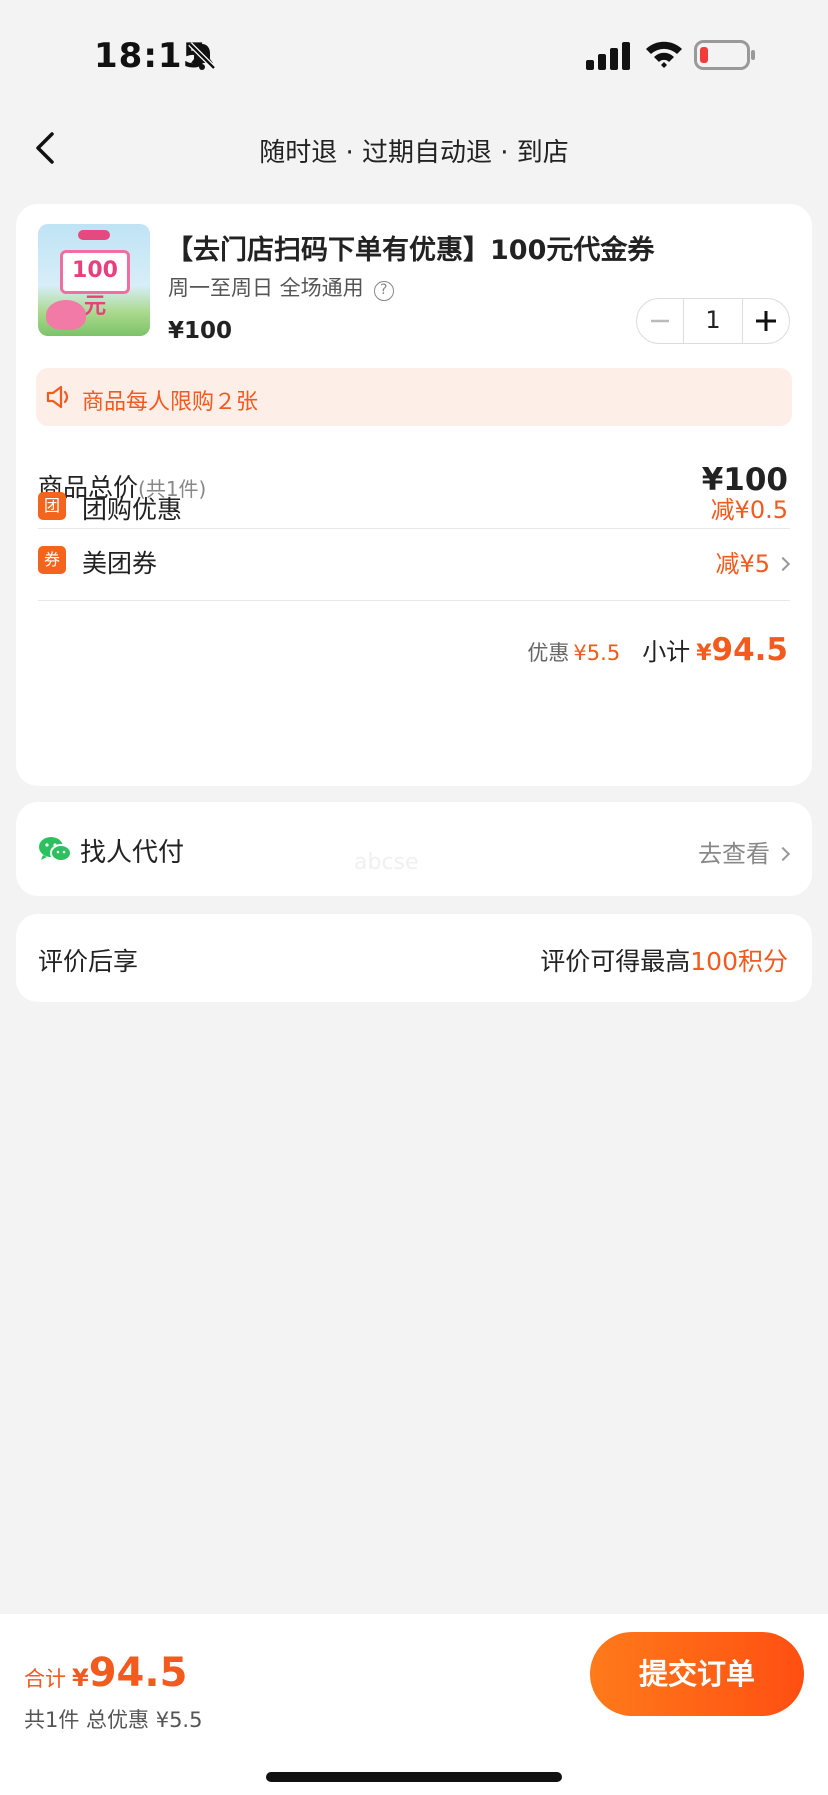 This screenshot has height=1795, width=828. I want to click on product-subtitle: 周一至周日 全场通用?, so click(281, 287).